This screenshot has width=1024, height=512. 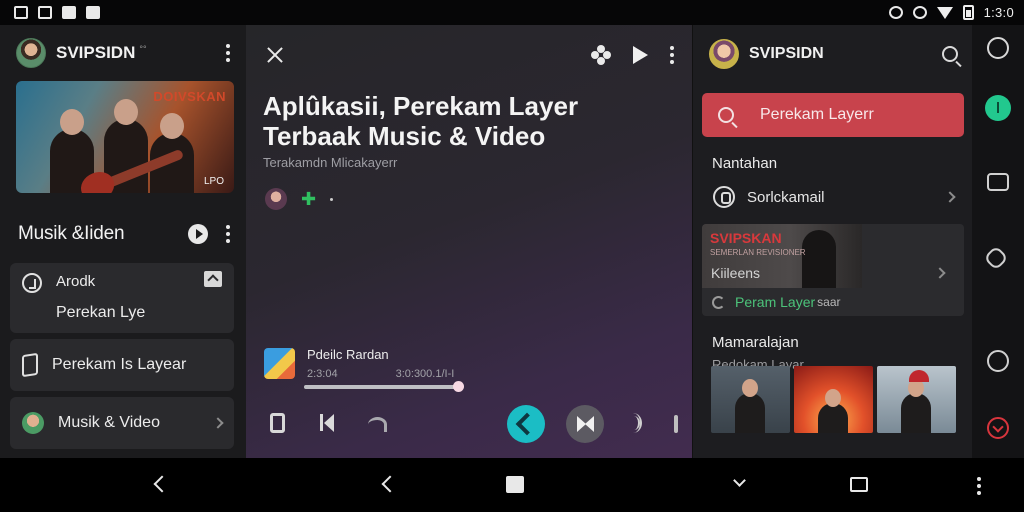 What do you see at coordinates (526, 424) in the screenshot?
I see `accept-button` at bounding box center [526, 424].